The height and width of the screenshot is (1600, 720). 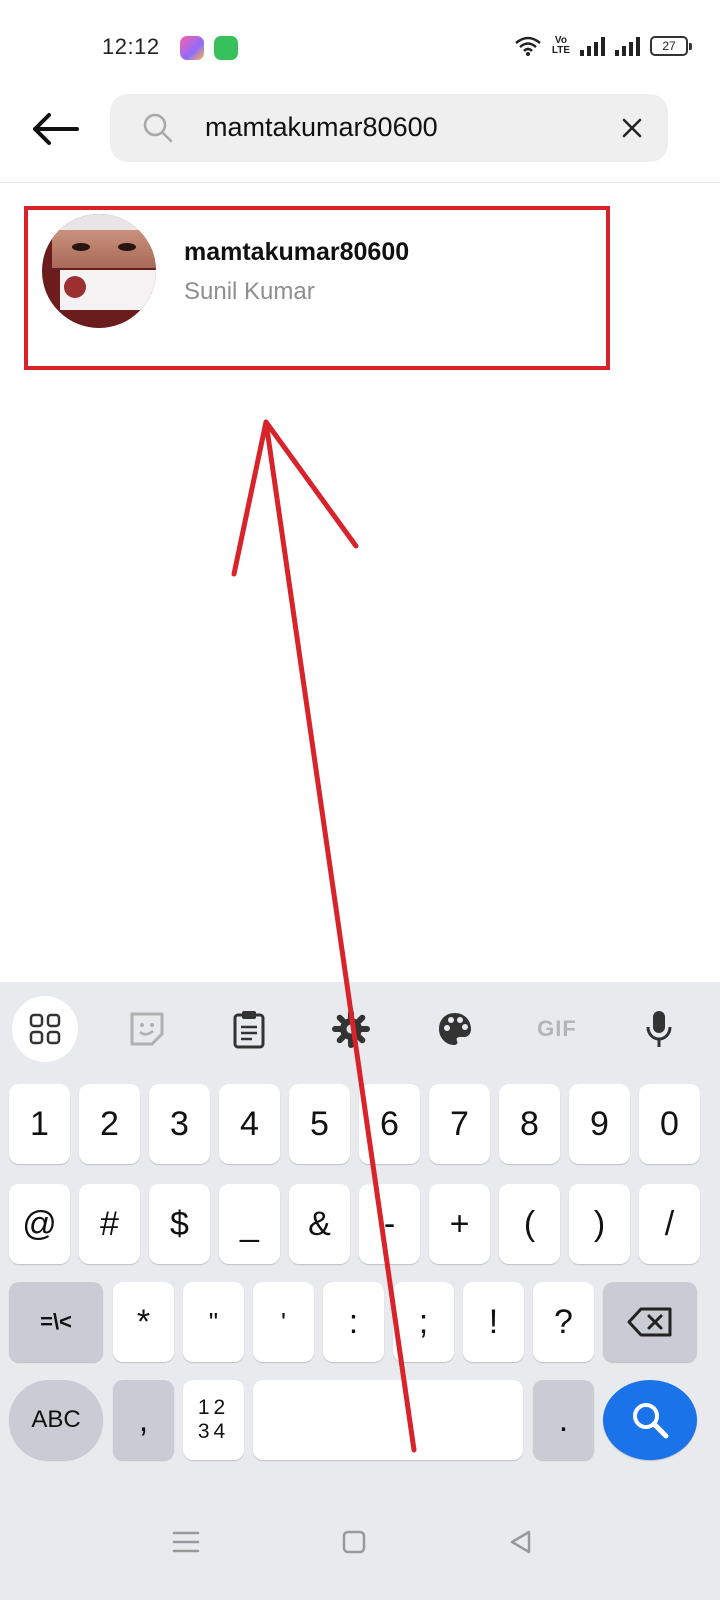 What do you see at coordinates (226, 48) in the screenshot?
I see `store-notification-icon` at bounding box center [226, 48].